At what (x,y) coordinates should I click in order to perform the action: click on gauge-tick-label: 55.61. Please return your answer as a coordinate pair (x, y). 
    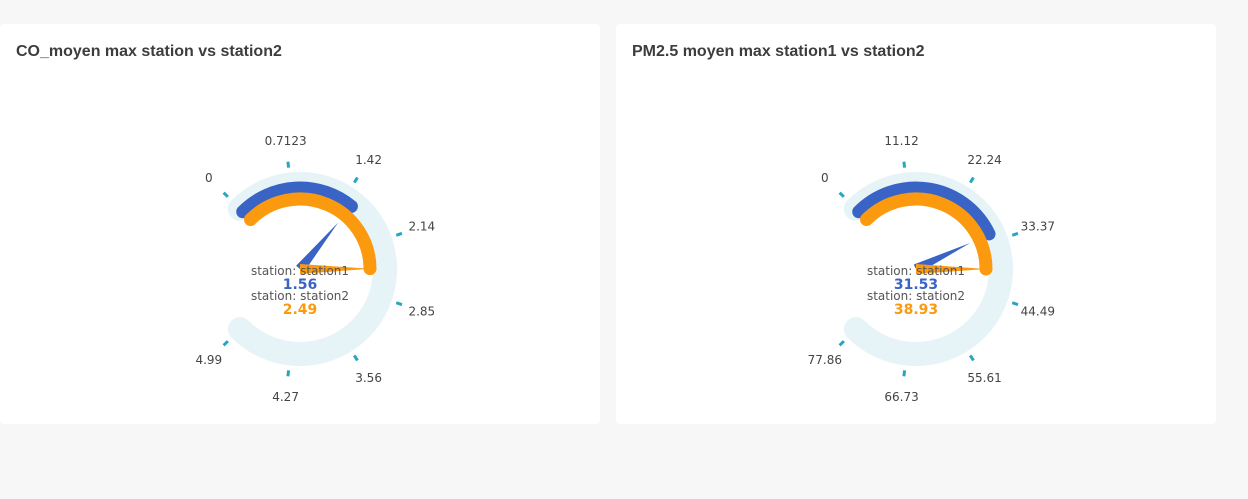
    Looking at the image, I should click on (984, 378).